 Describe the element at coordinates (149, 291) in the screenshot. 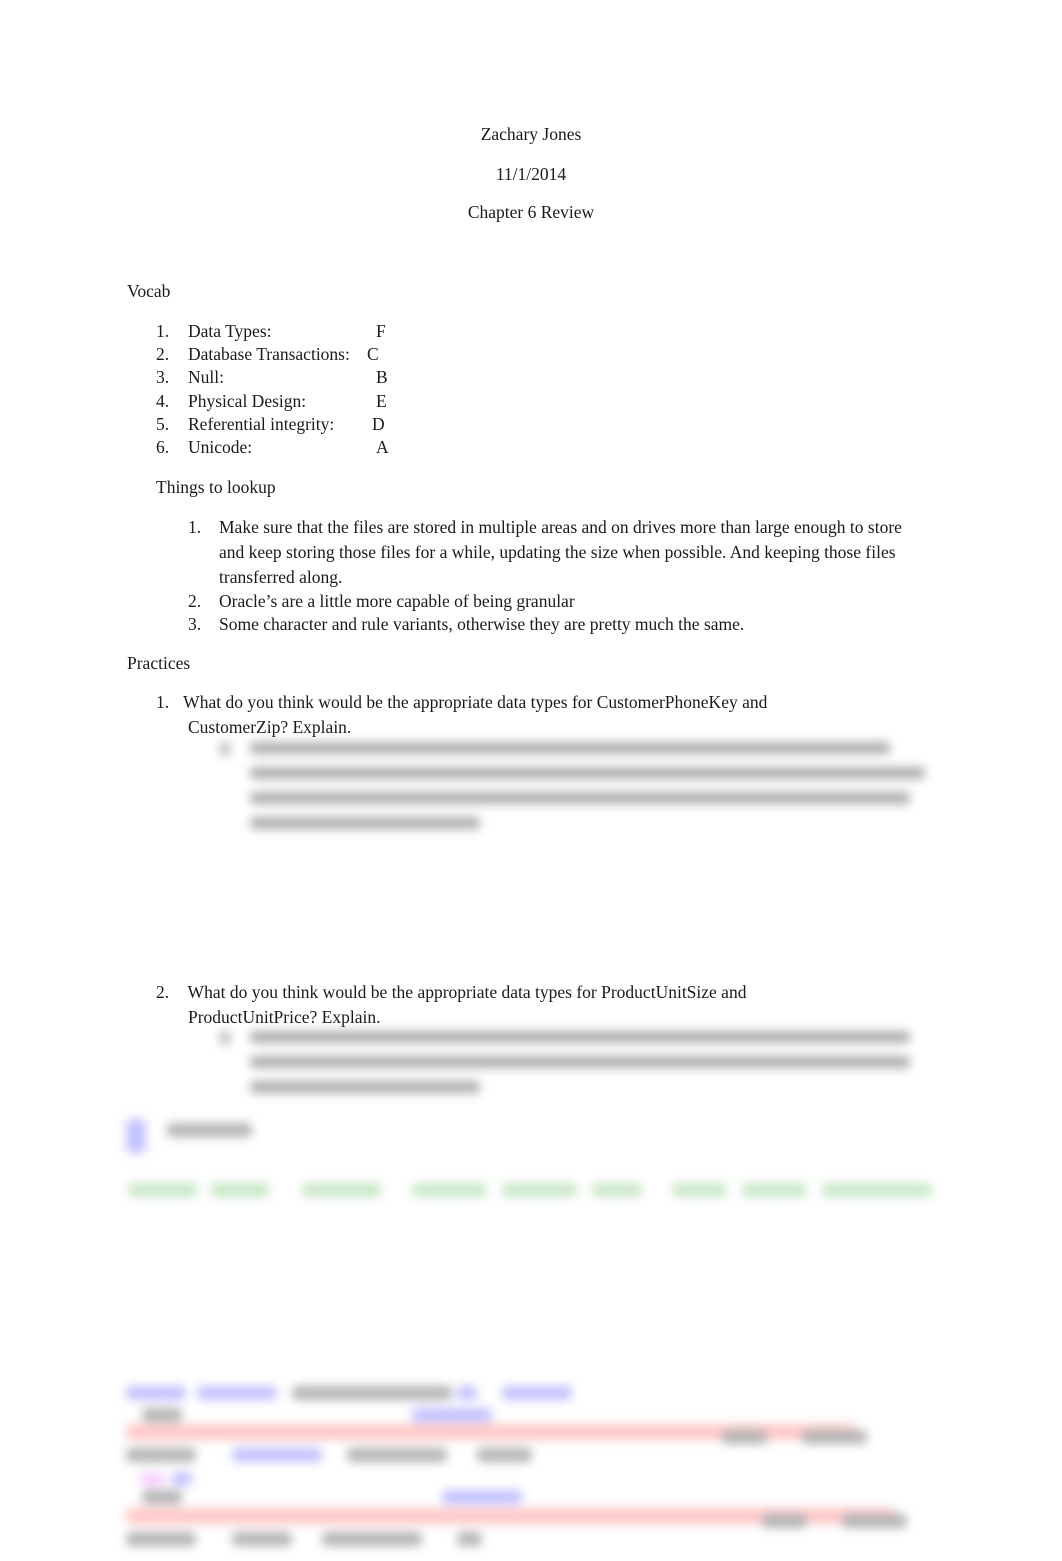

I see `vocab-heading: Vocab` at that location.